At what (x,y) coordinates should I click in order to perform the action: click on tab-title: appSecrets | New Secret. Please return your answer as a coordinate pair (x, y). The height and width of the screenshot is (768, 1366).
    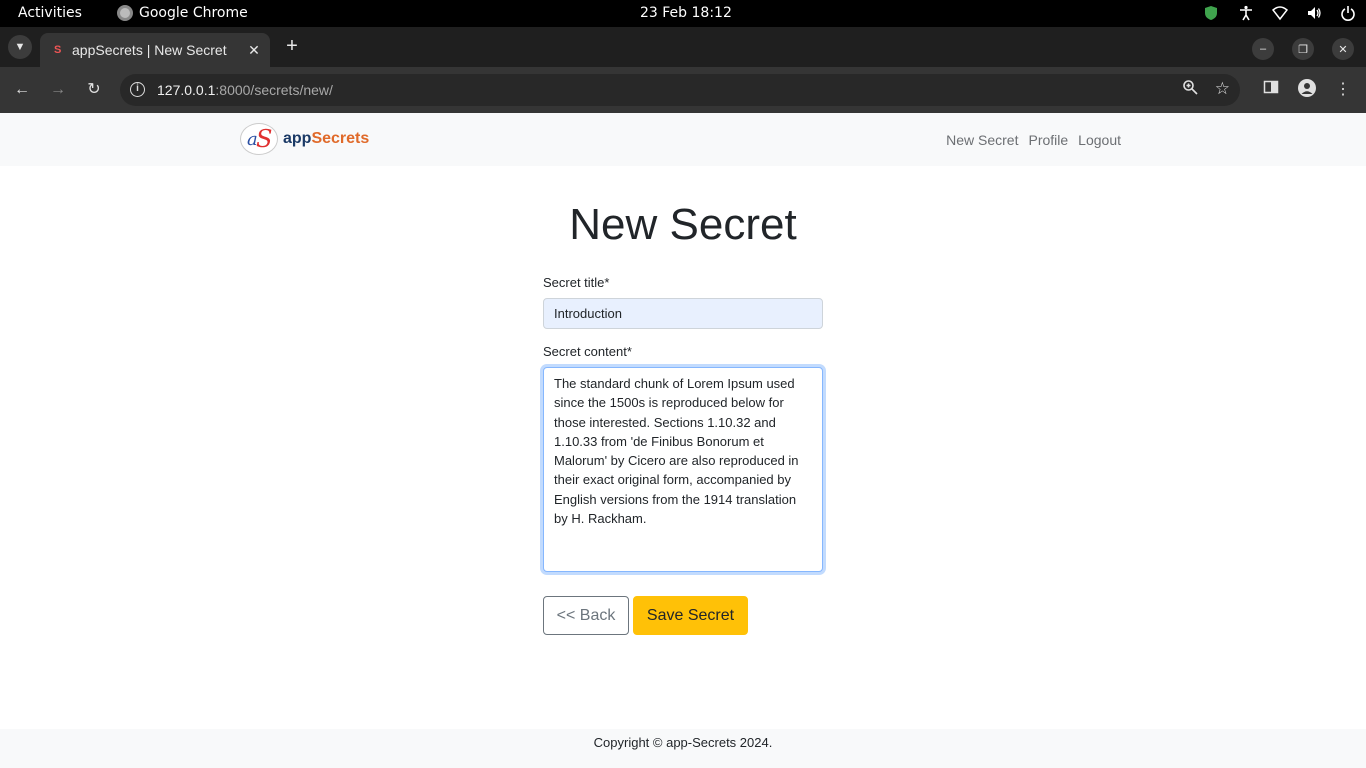
    Looking at the image, I should click on (149, 50).